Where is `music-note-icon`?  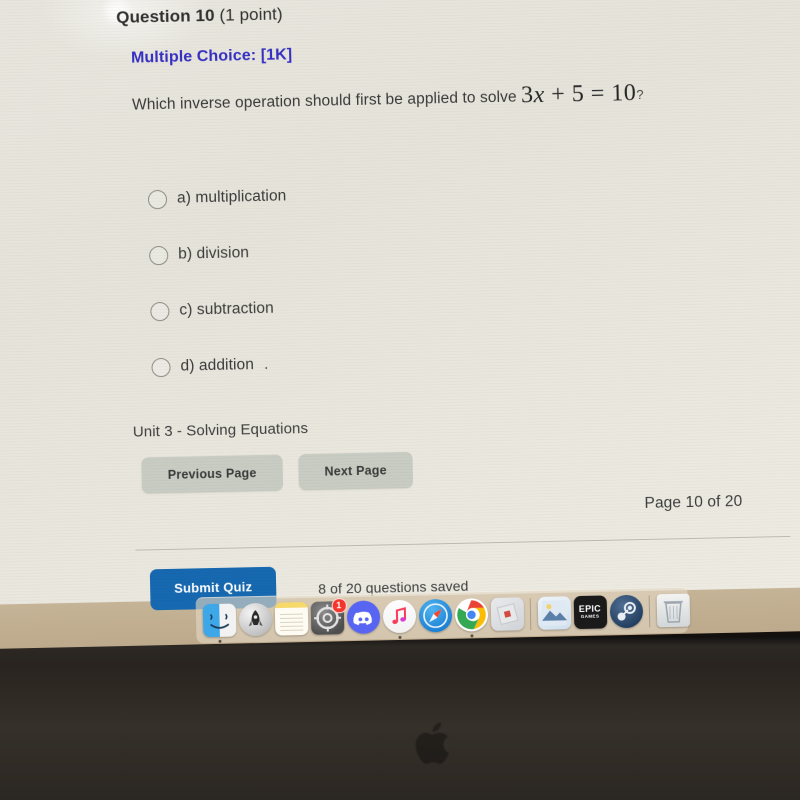 music-note-icon is located at coordinates (399, 616).